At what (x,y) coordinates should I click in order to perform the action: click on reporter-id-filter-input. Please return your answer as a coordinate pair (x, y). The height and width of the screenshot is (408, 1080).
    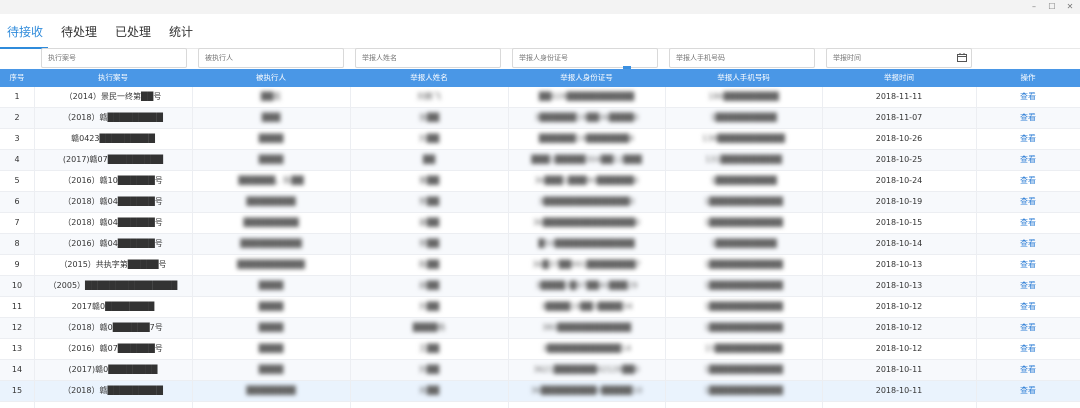
    Looking at the image, I should click on (585, 58).